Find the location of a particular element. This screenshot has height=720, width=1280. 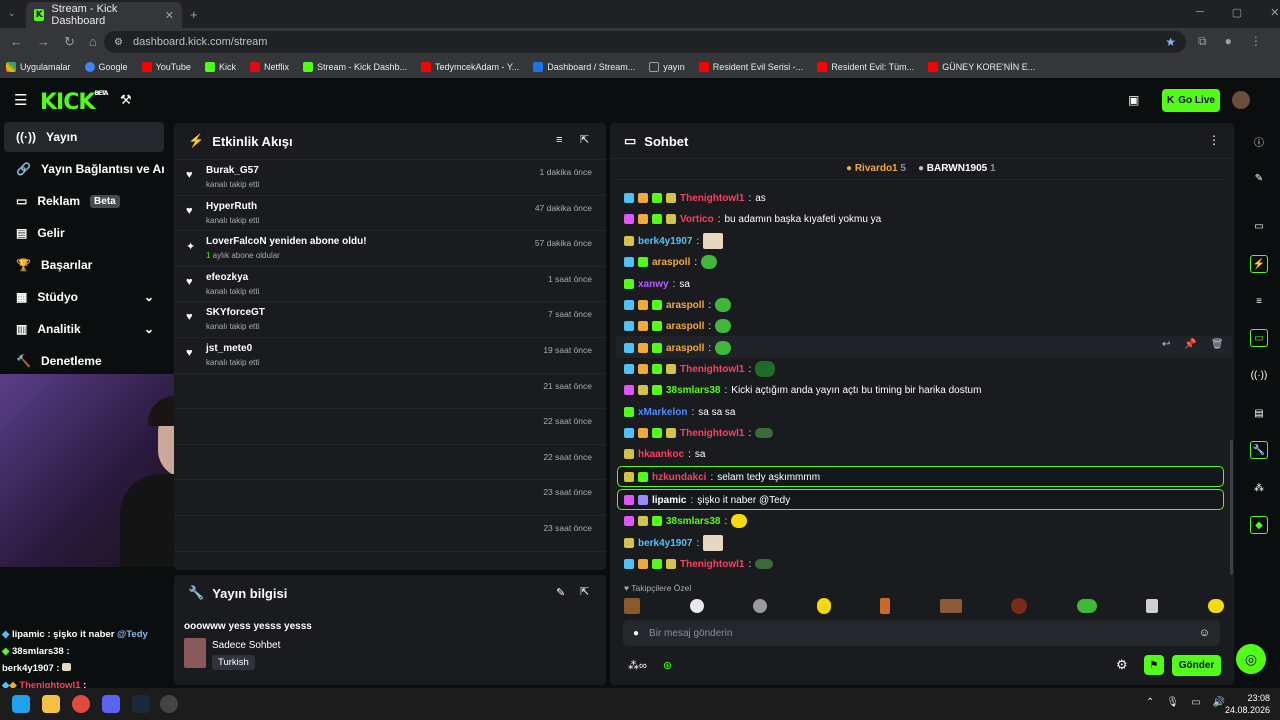

bookmark-kick: Kick is located at coordinates (220, 67).